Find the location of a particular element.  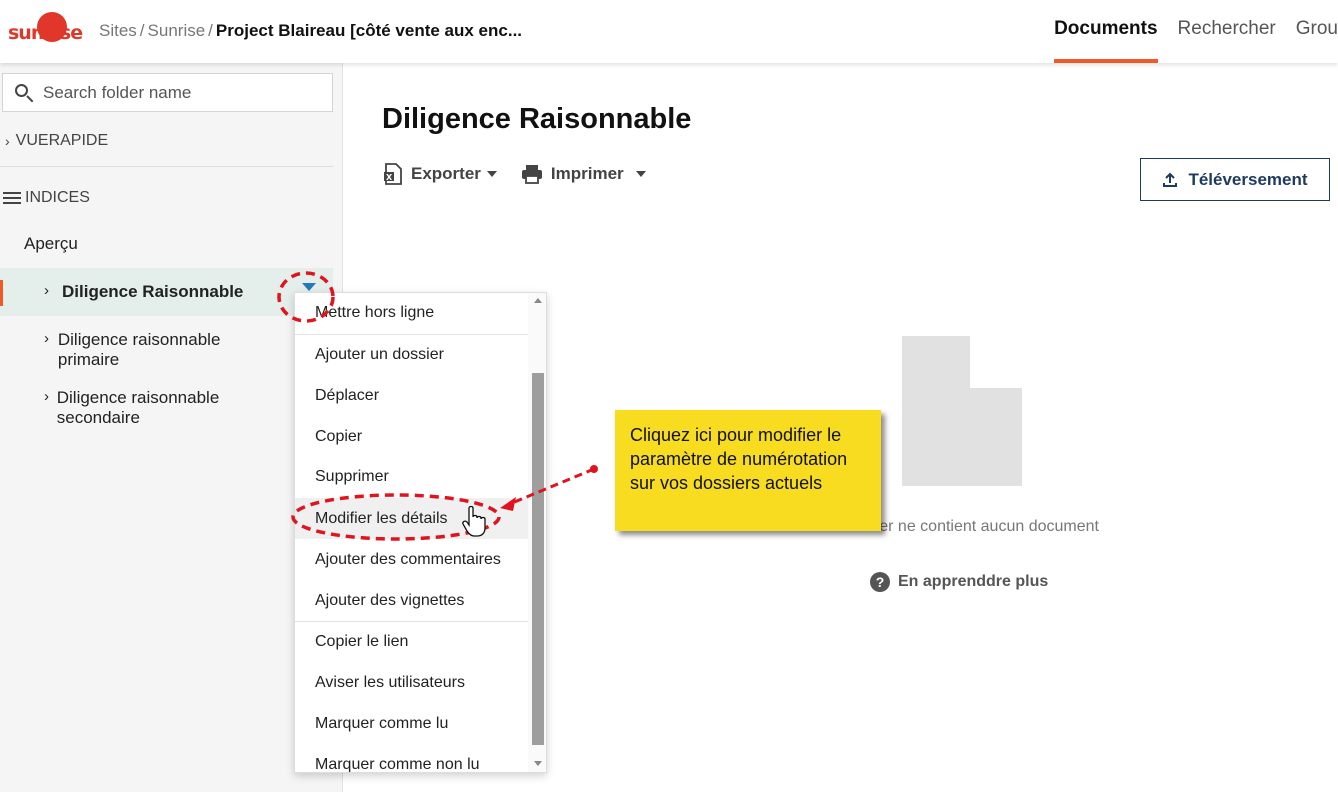

upload-label: Téléversement is located at coordinates (1248, 179).